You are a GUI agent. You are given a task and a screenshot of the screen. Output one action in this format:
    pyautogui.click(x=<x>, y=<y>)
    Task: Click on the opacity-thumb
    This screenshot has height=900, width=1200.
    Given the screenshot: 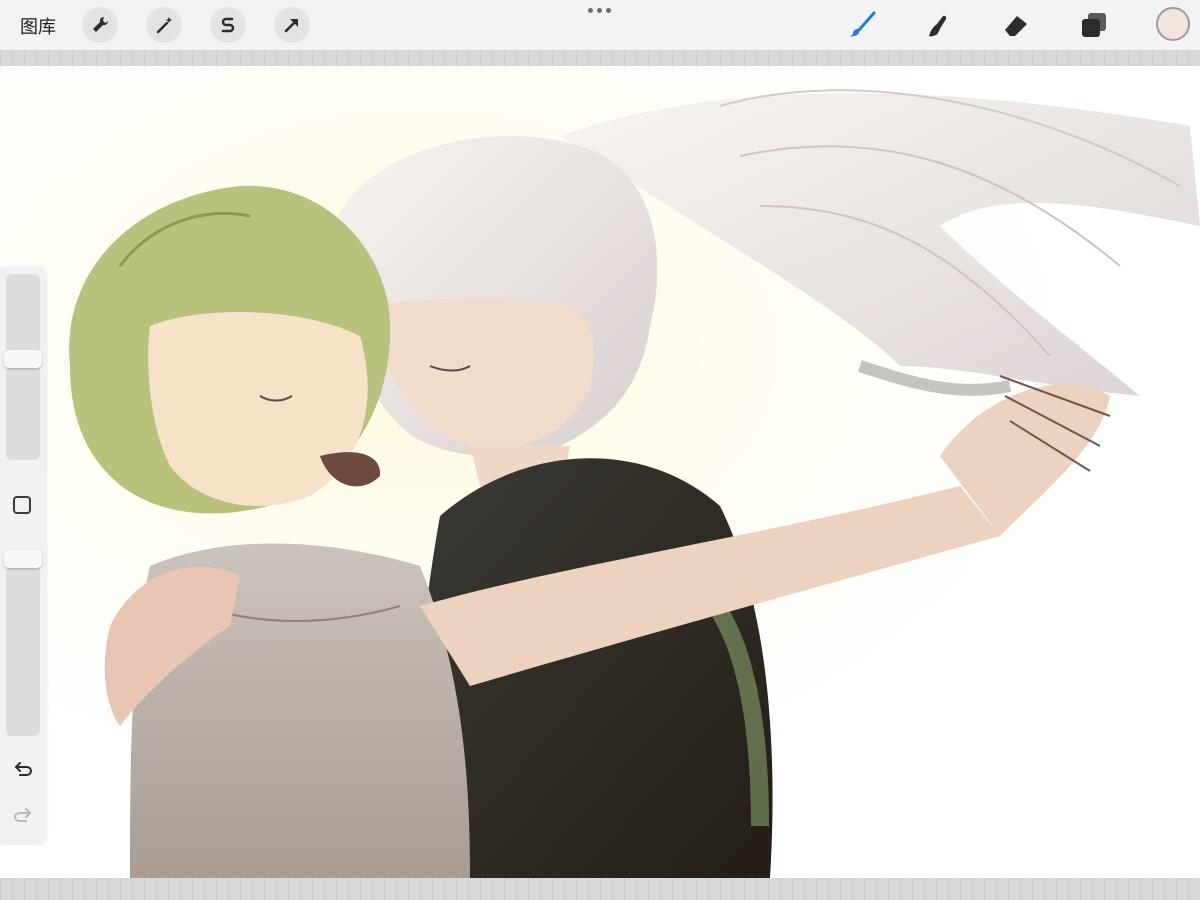 What is the action you would take?
    pyautogui.click(x=23, y=559)
    